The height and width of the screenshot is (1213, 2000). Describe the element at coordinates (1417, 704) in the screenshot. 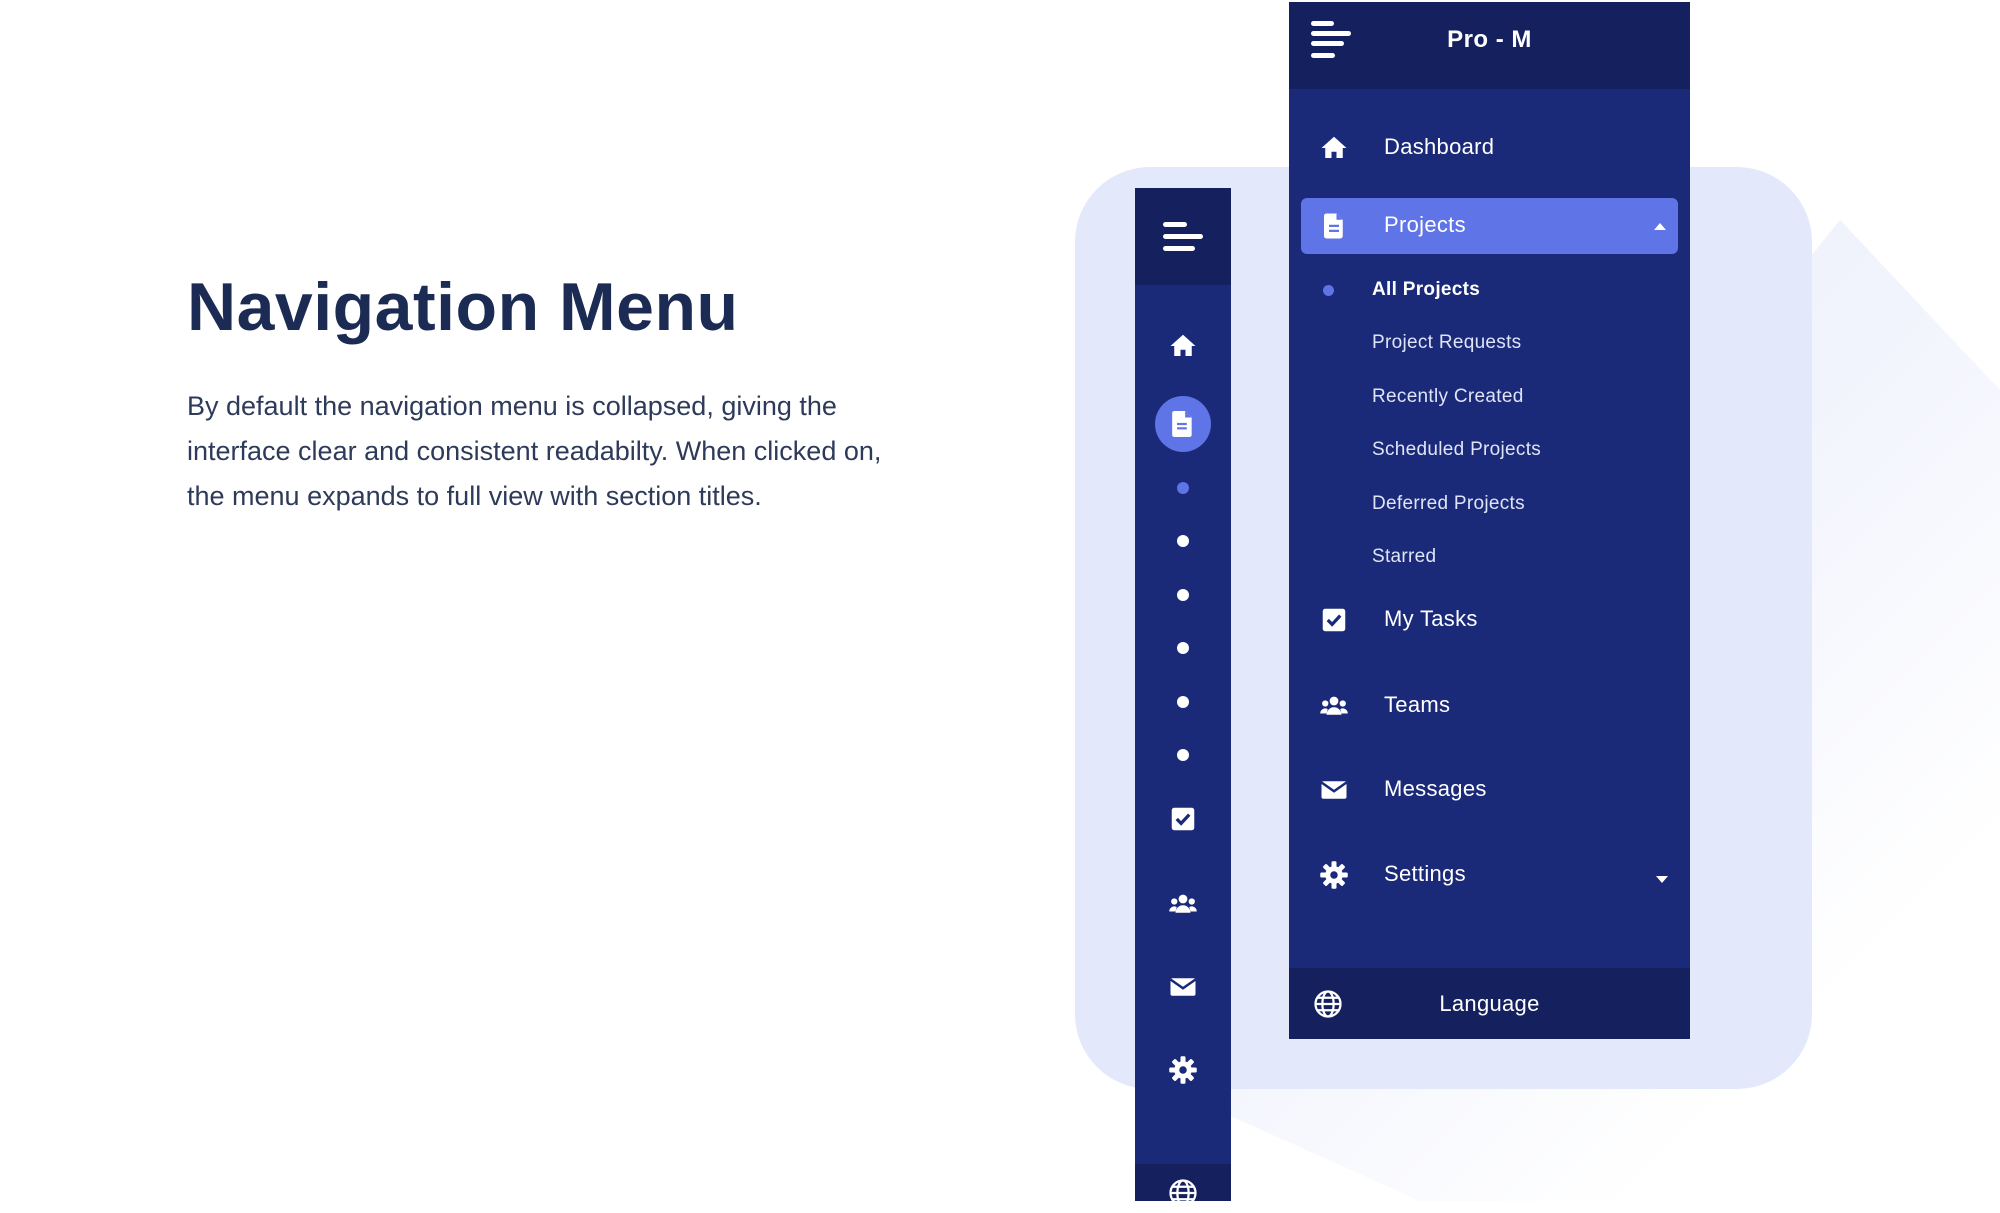

I see `nav-label: Teams` at that location.